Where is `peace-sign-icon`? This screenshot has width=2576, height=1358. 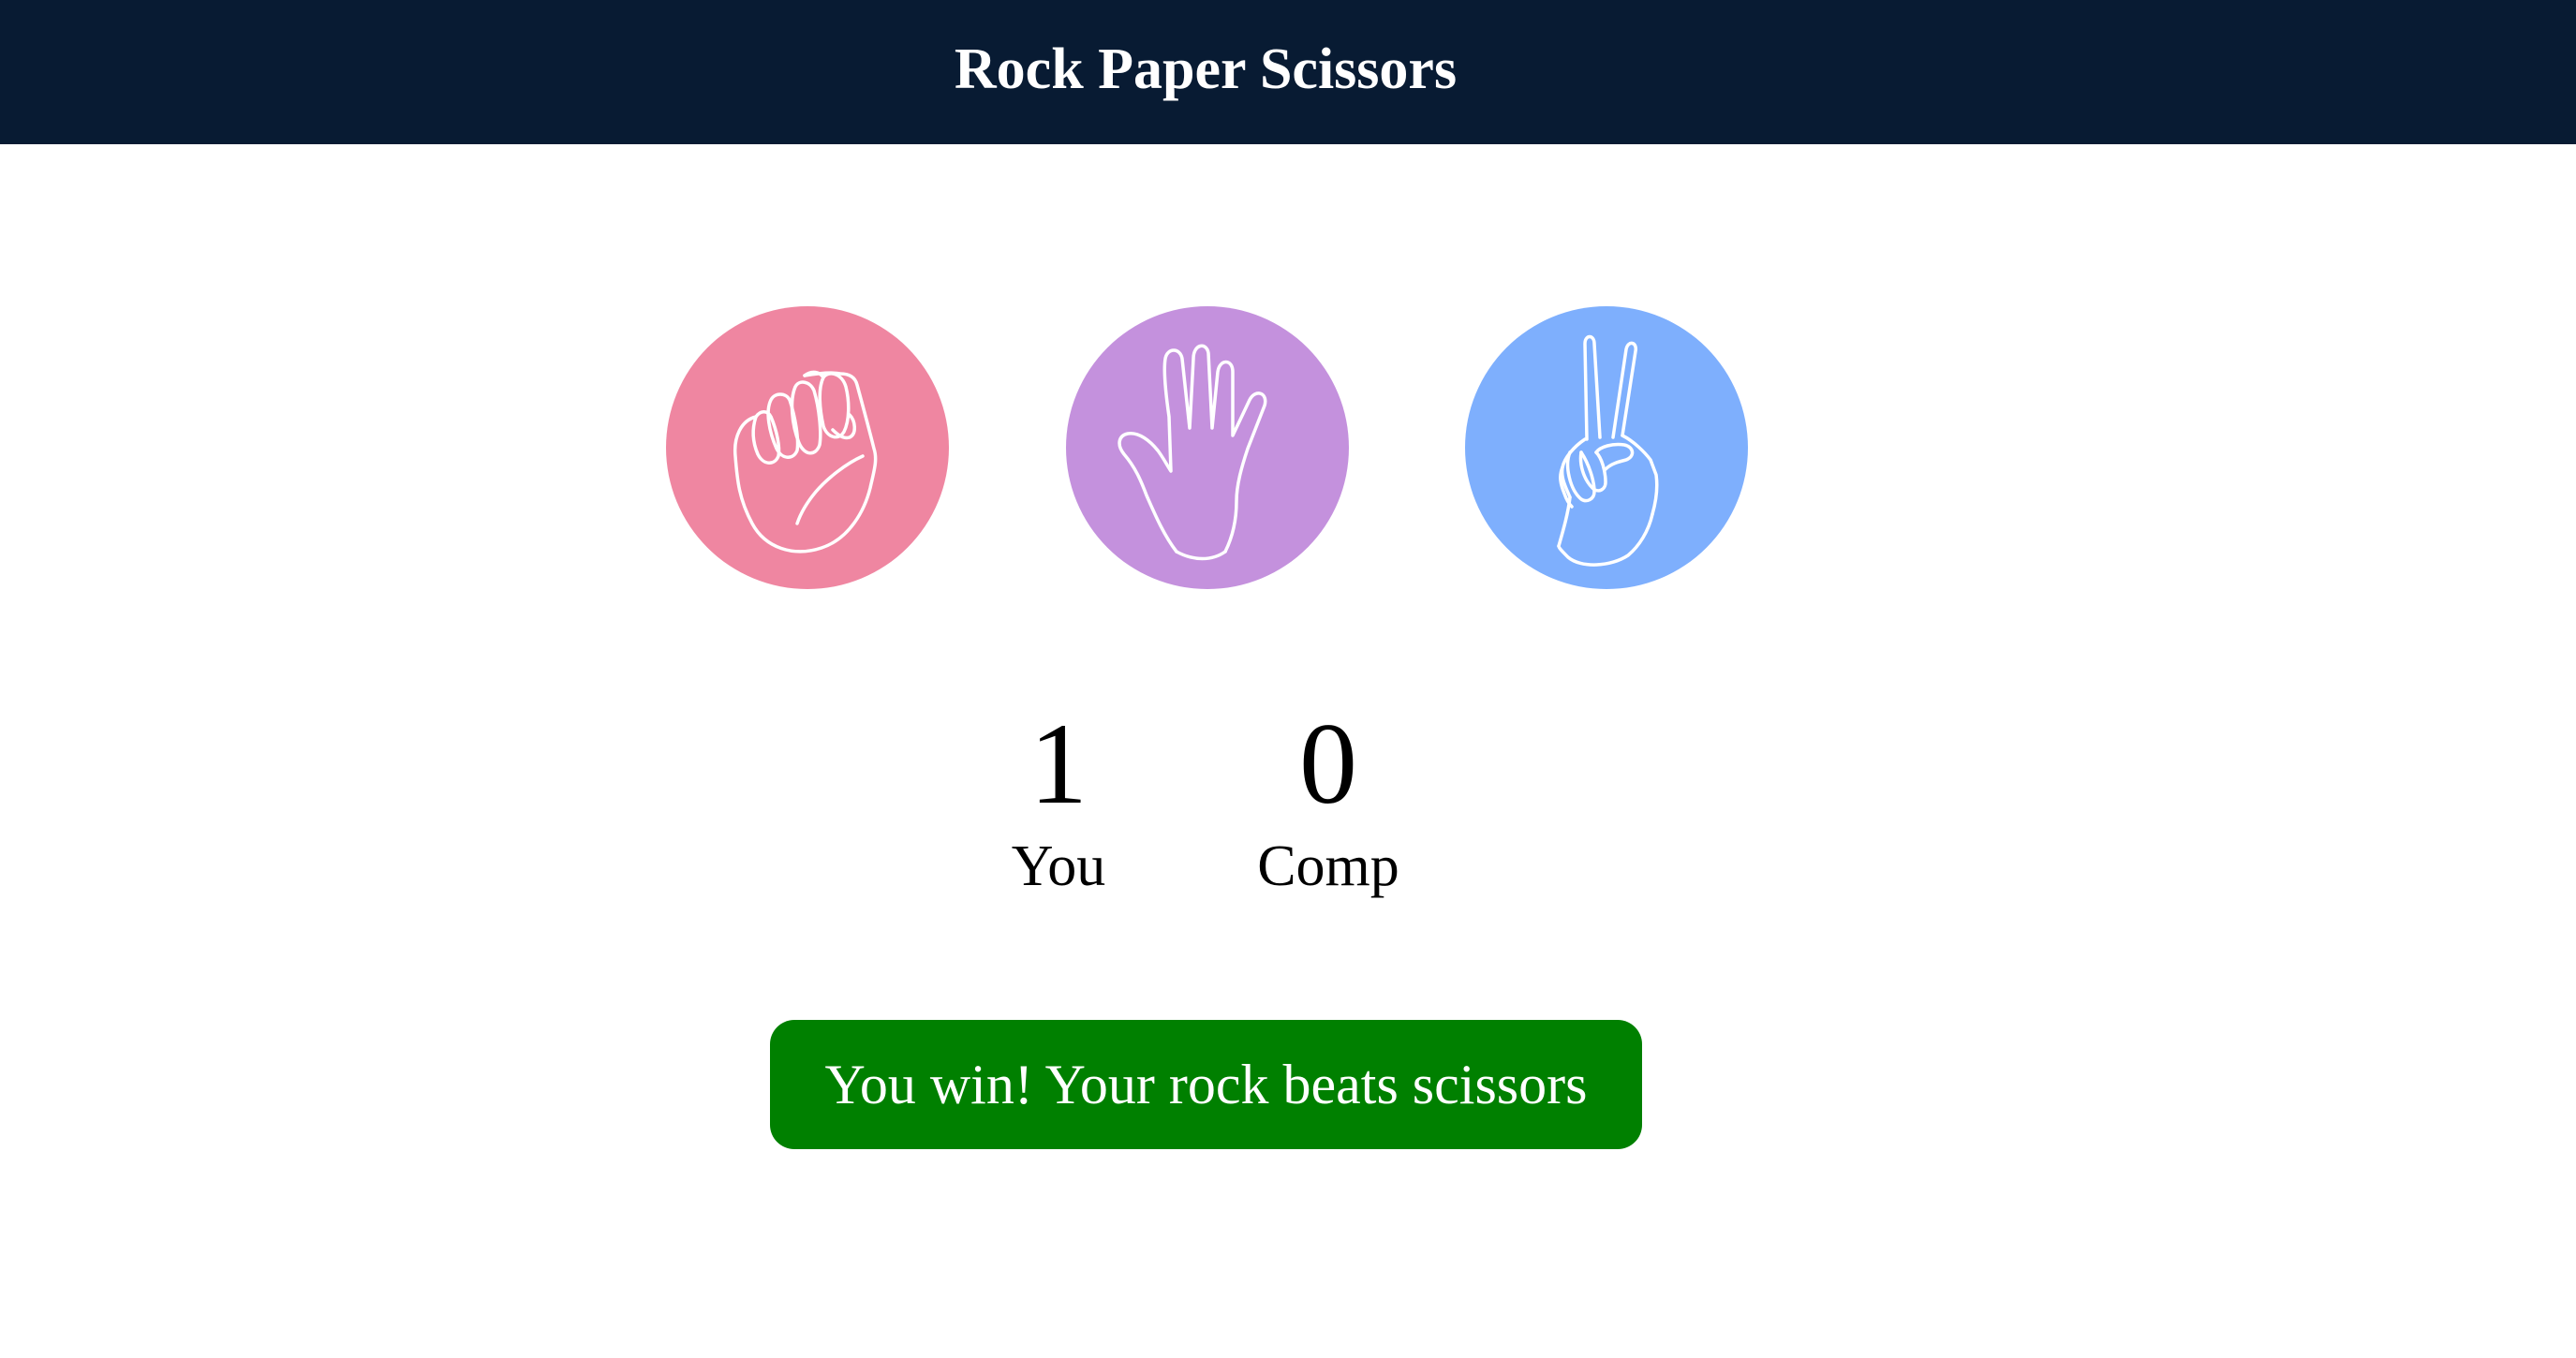
peace-sign-icon is located at coordinates (1608, 450).